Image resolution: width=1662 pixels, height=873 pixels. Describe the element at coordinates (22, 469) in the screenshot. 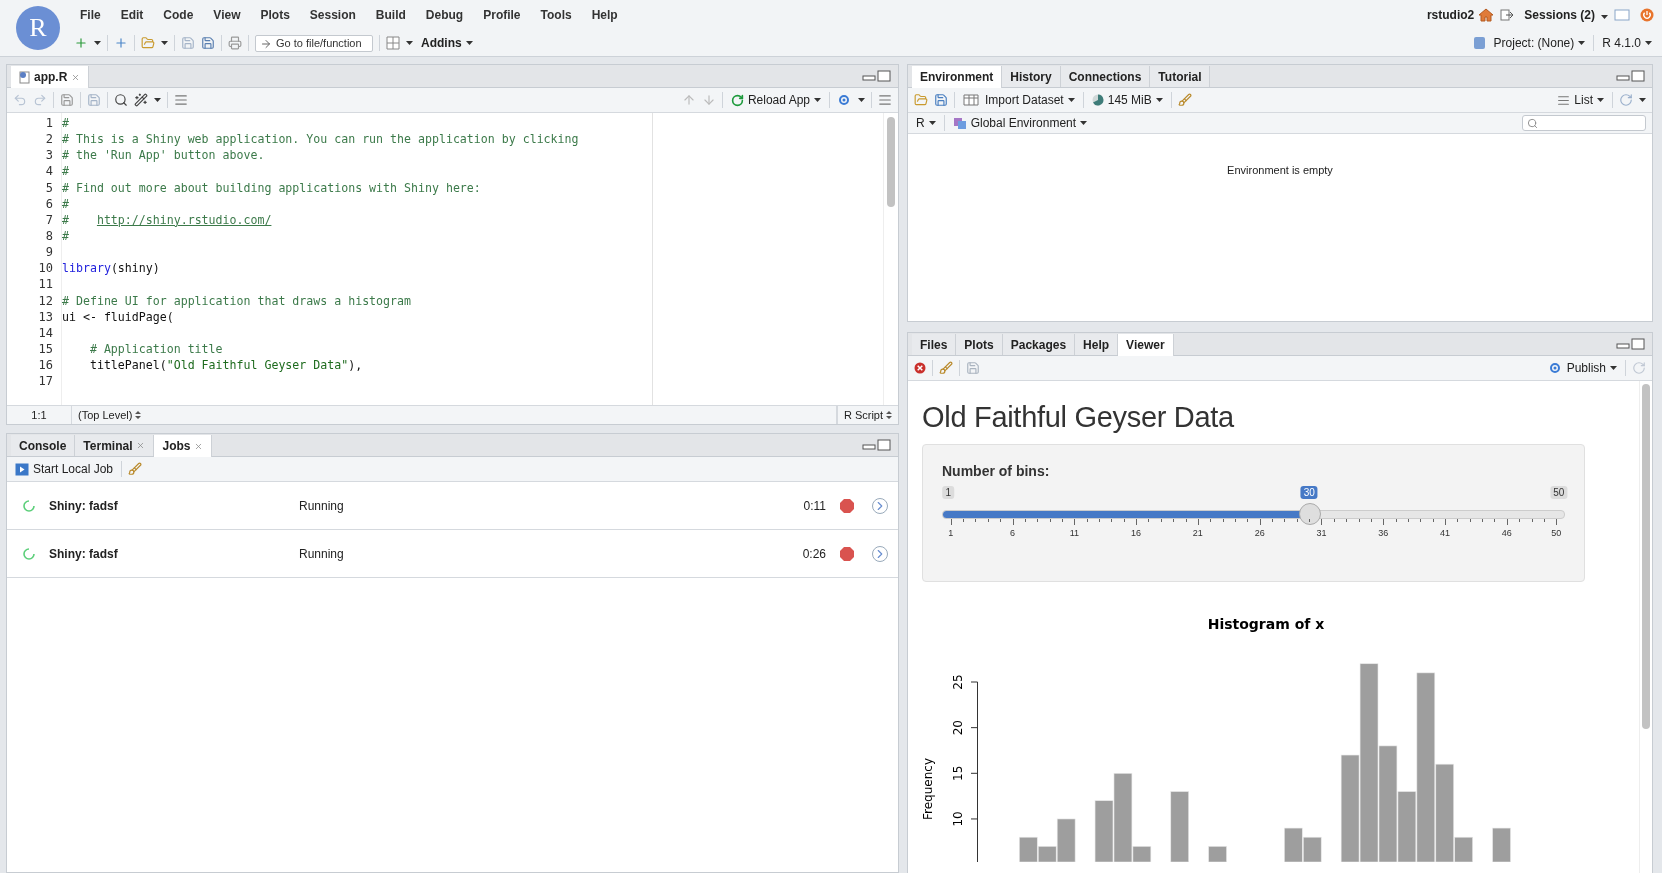

I see `play-icon` at that location.